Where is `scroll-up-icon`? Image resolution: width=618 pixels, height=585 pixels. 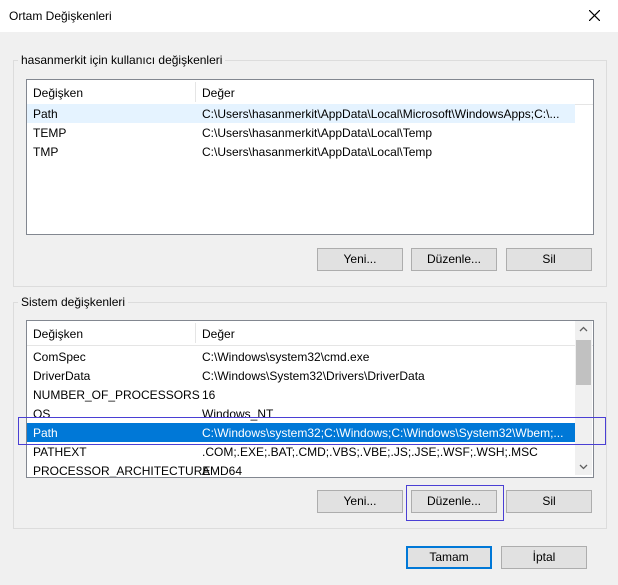 scroll-up-icon is located at coordinates (583, 329).